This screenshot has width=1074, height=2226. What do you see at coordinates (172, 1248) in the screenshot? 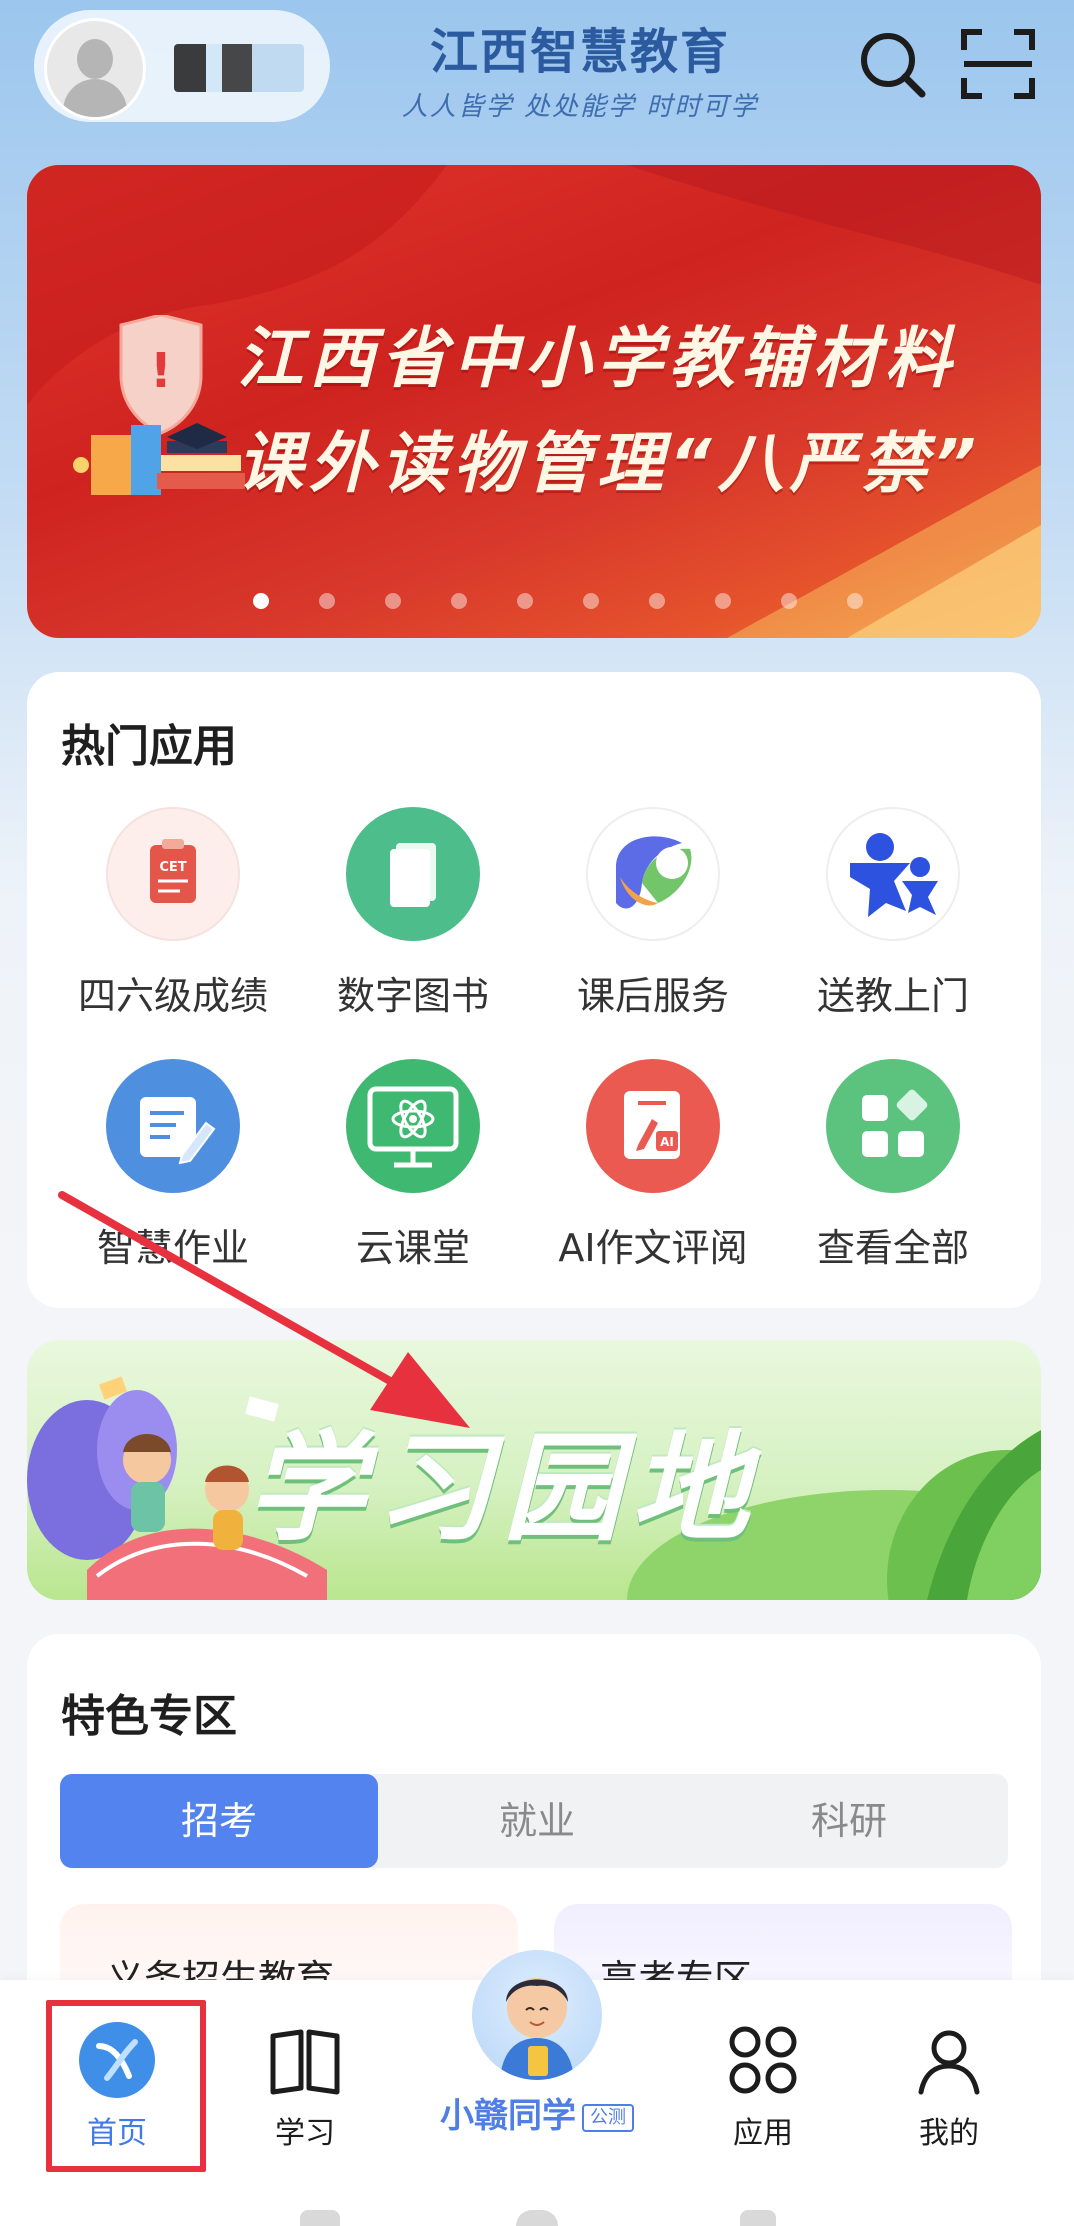
I see `app-label: 智慧作业` at bounding box center [172, 1248].